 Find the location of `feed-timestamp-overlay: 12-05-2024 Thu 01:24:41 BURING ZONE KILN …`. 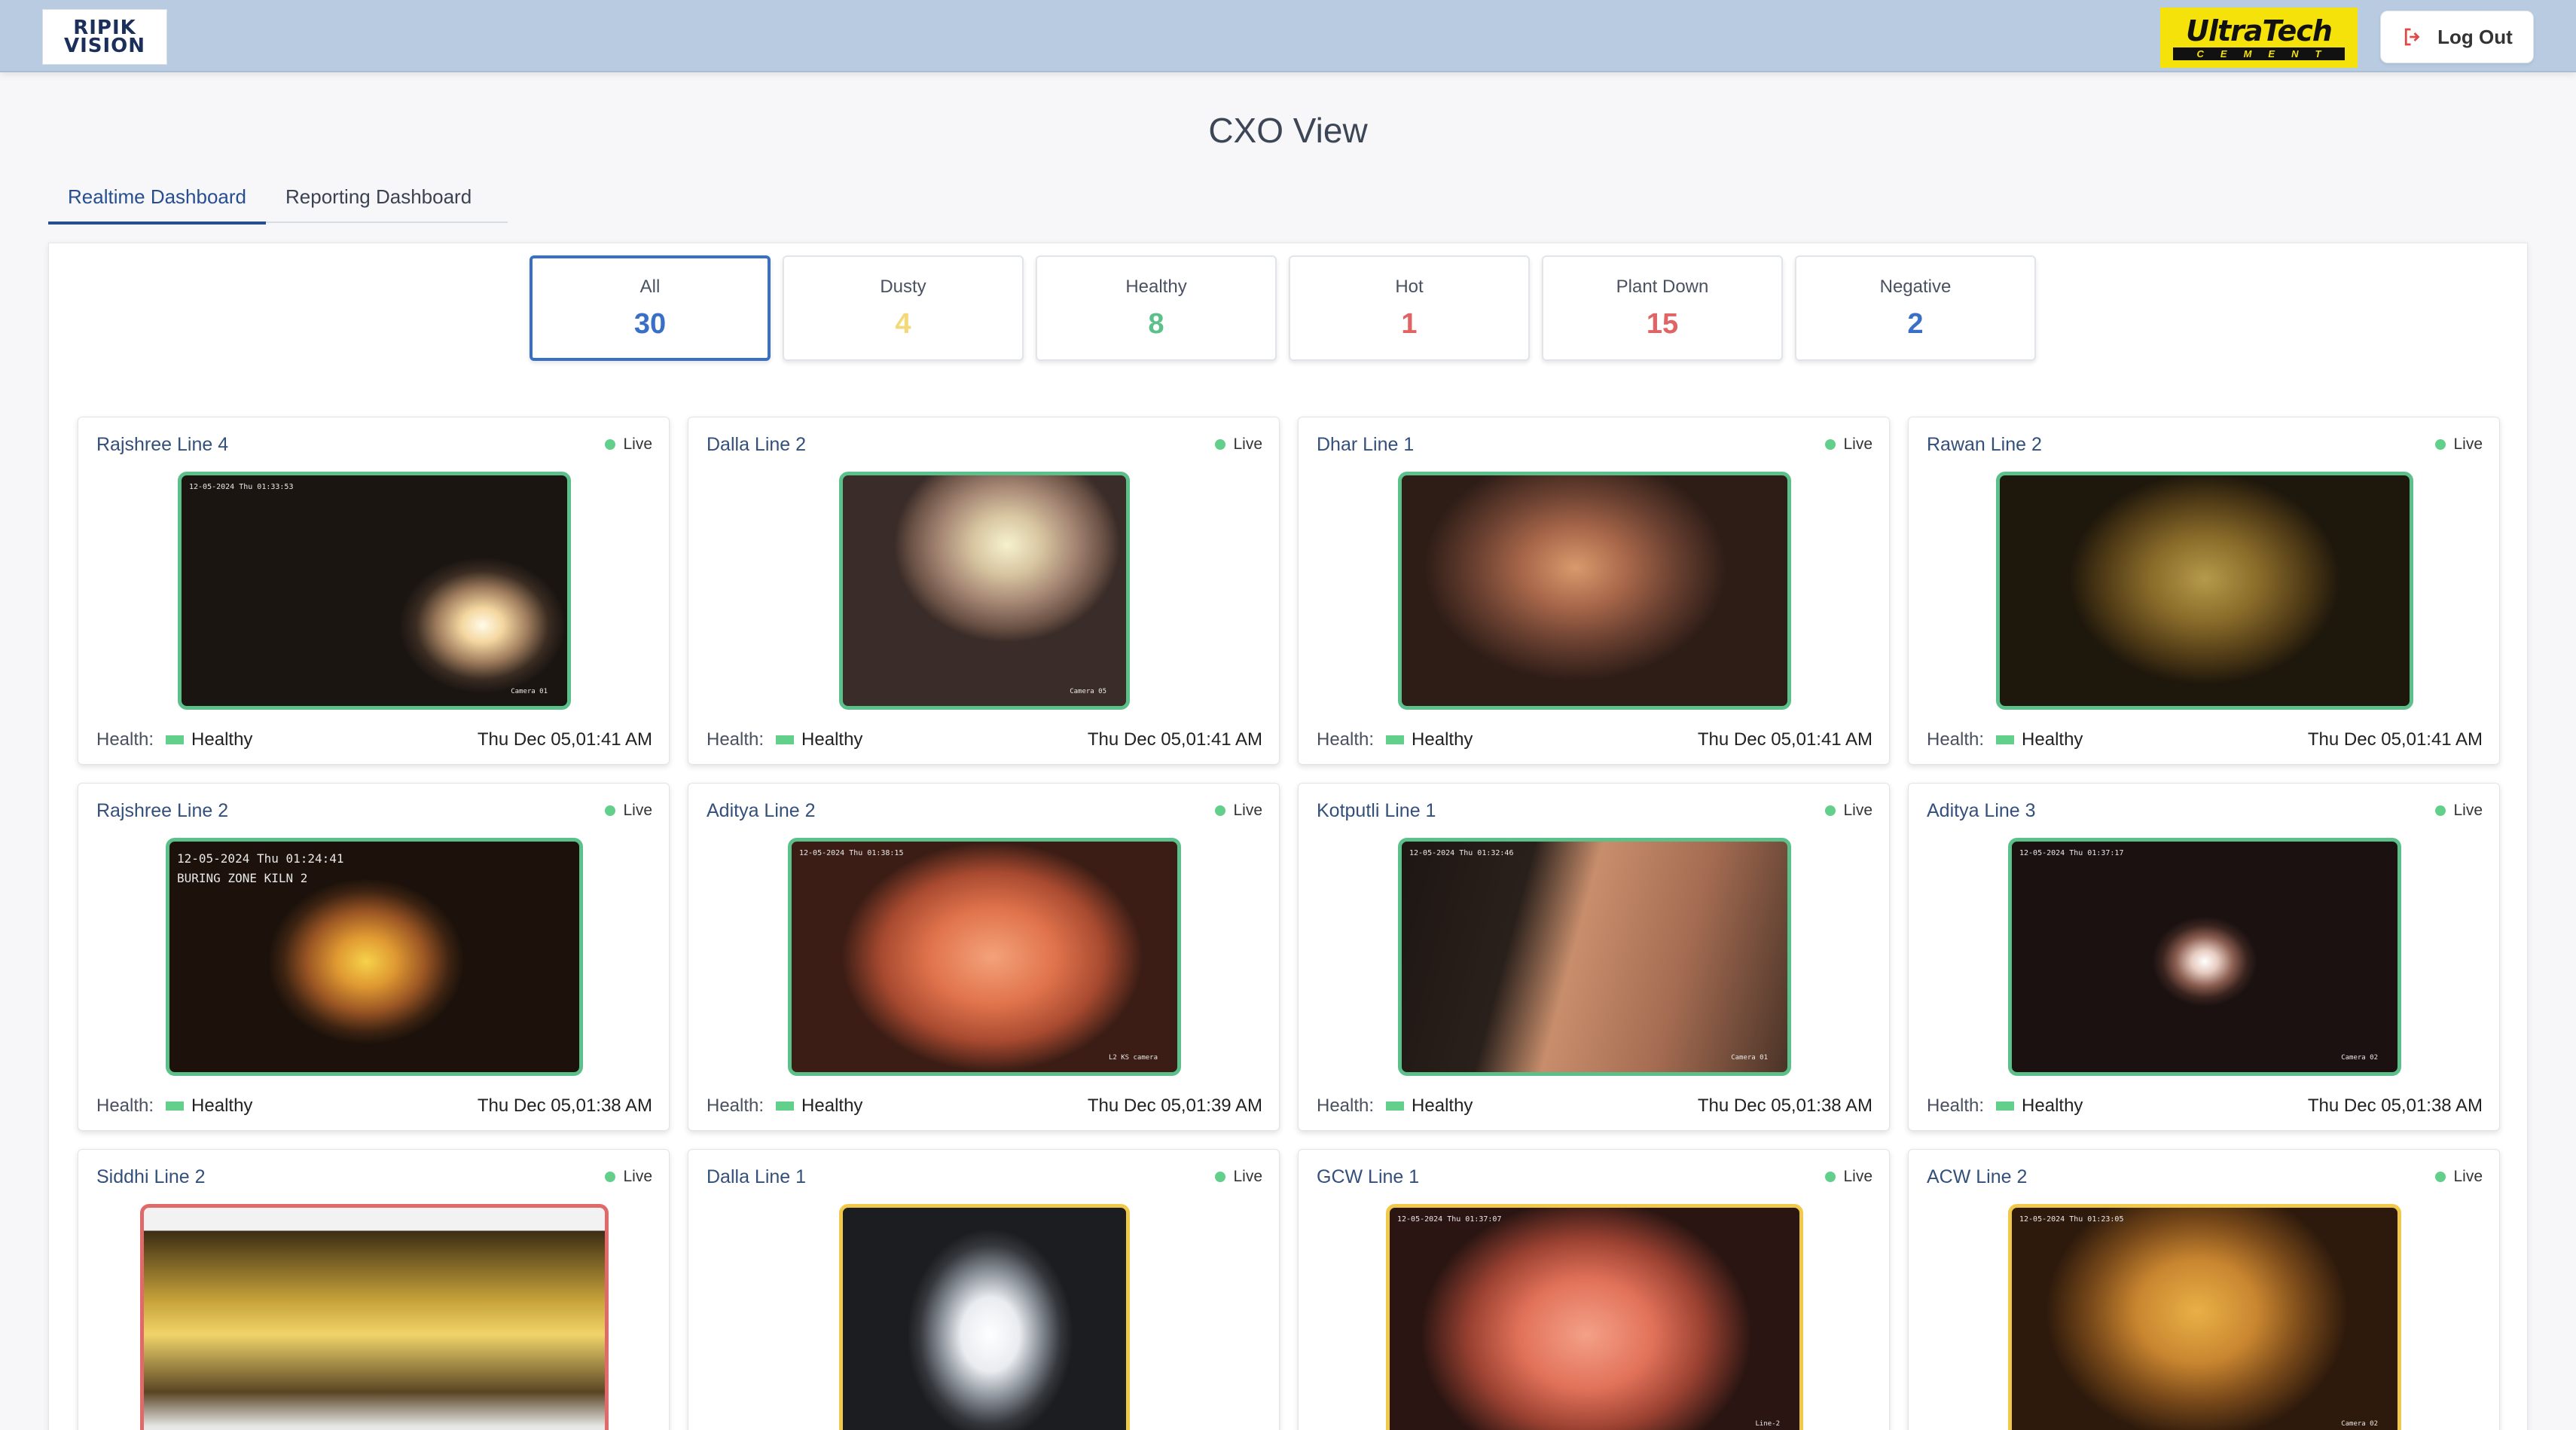

feed-timestamp-overlay: 12-05-2024 Thu 01:24:41 BURING ZONE KILN … is located at coordinates (261, 868).